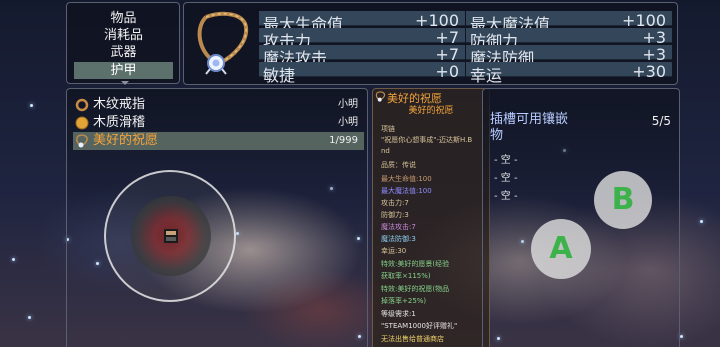  What do you see at coordinates (395, 203) in the screenshot?
I see `detail-line: 攻击力:7` at bounding box center [395, 203].